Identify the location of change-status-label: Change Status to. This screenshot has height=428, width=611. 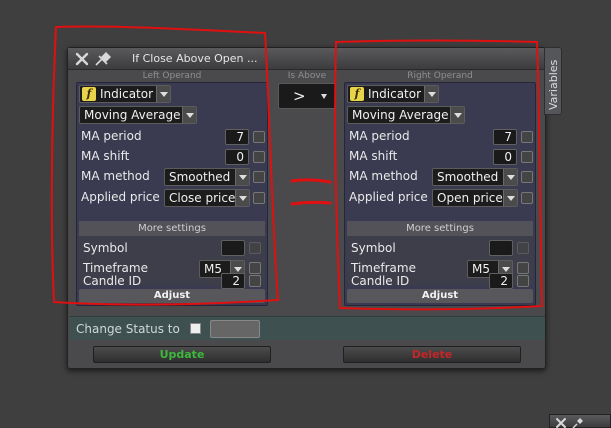
(128, 329).